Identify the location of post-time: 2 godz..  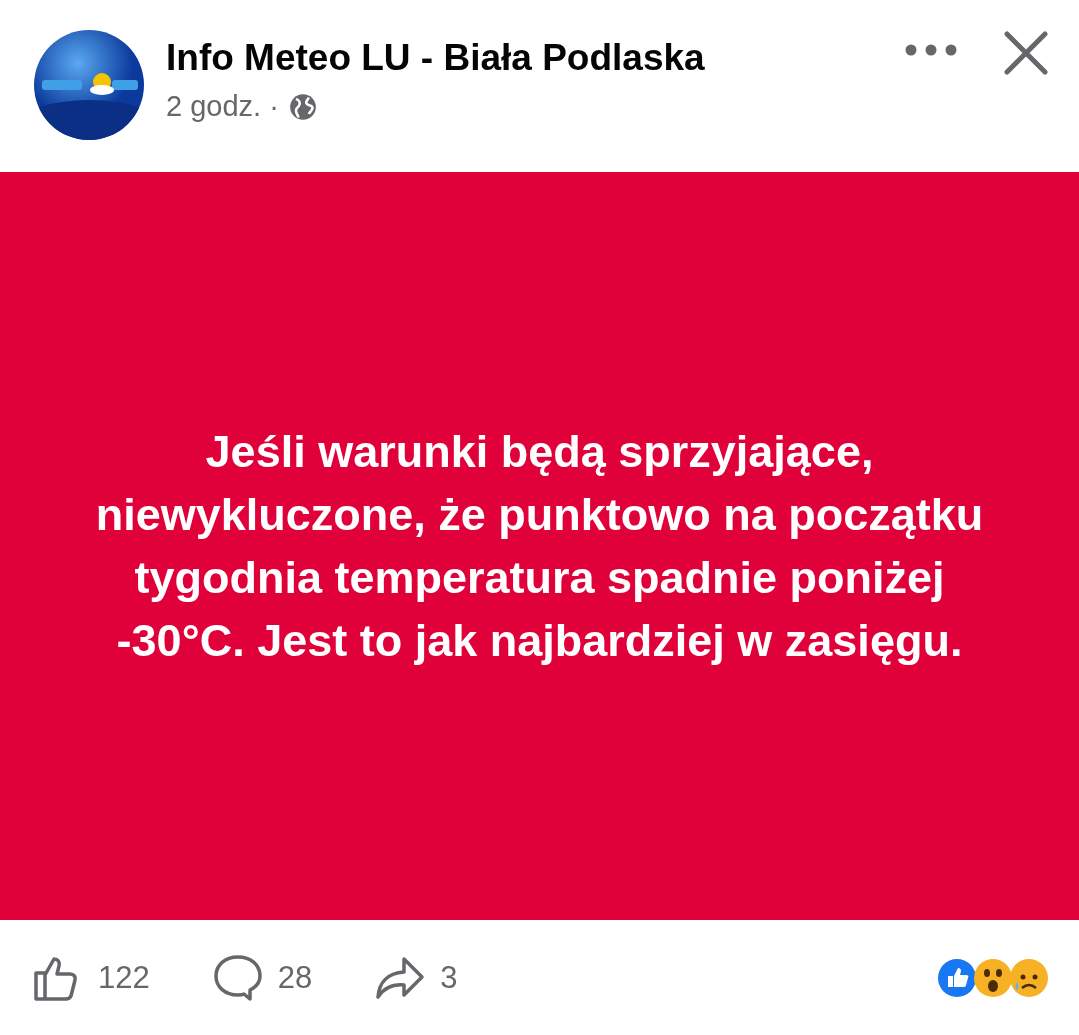
(214, 106).